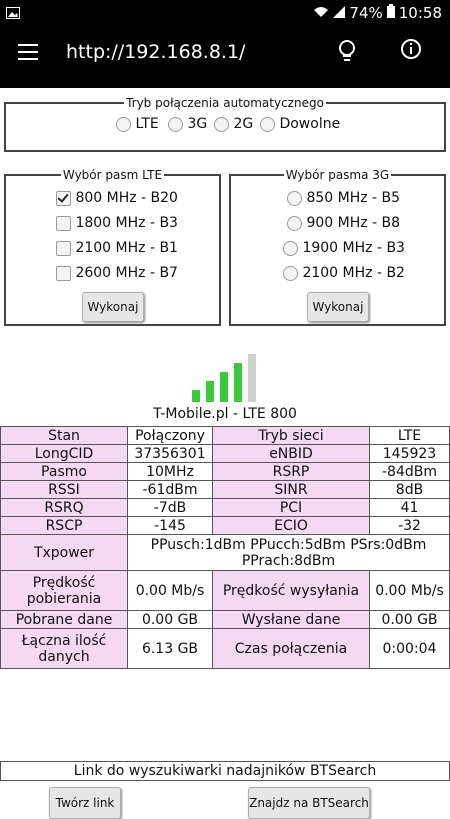  What do you see at coordinates (291, 507) in the screenshot?
I see `label-pci: PCI` at bounding box center [291, 507].